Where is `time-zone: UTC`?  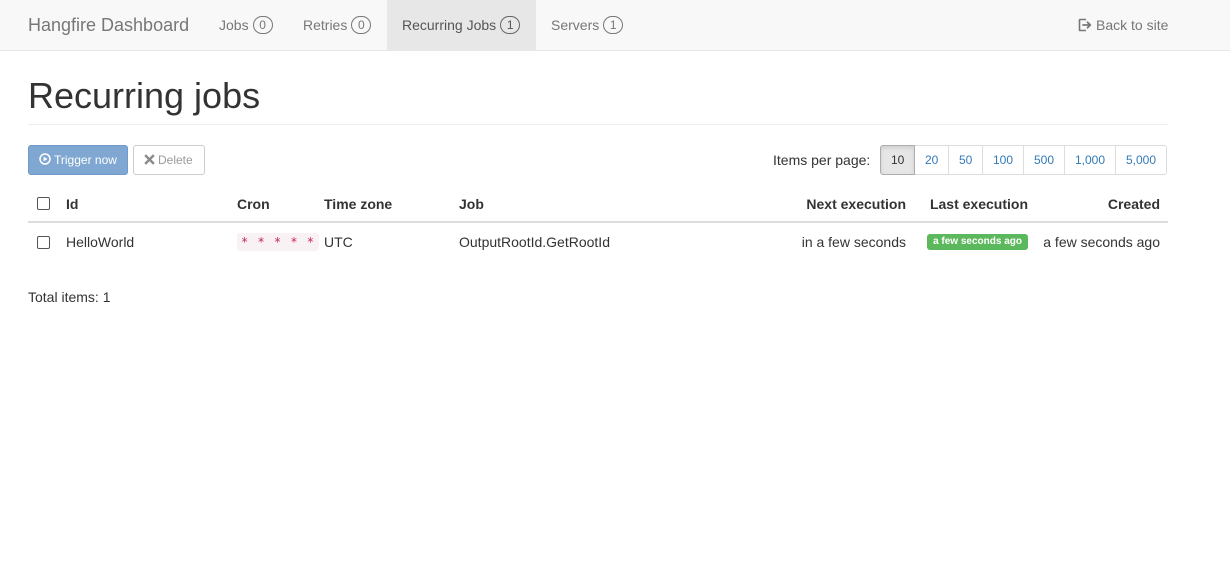
time-zone: UTC is located at coordinates (338, 242).